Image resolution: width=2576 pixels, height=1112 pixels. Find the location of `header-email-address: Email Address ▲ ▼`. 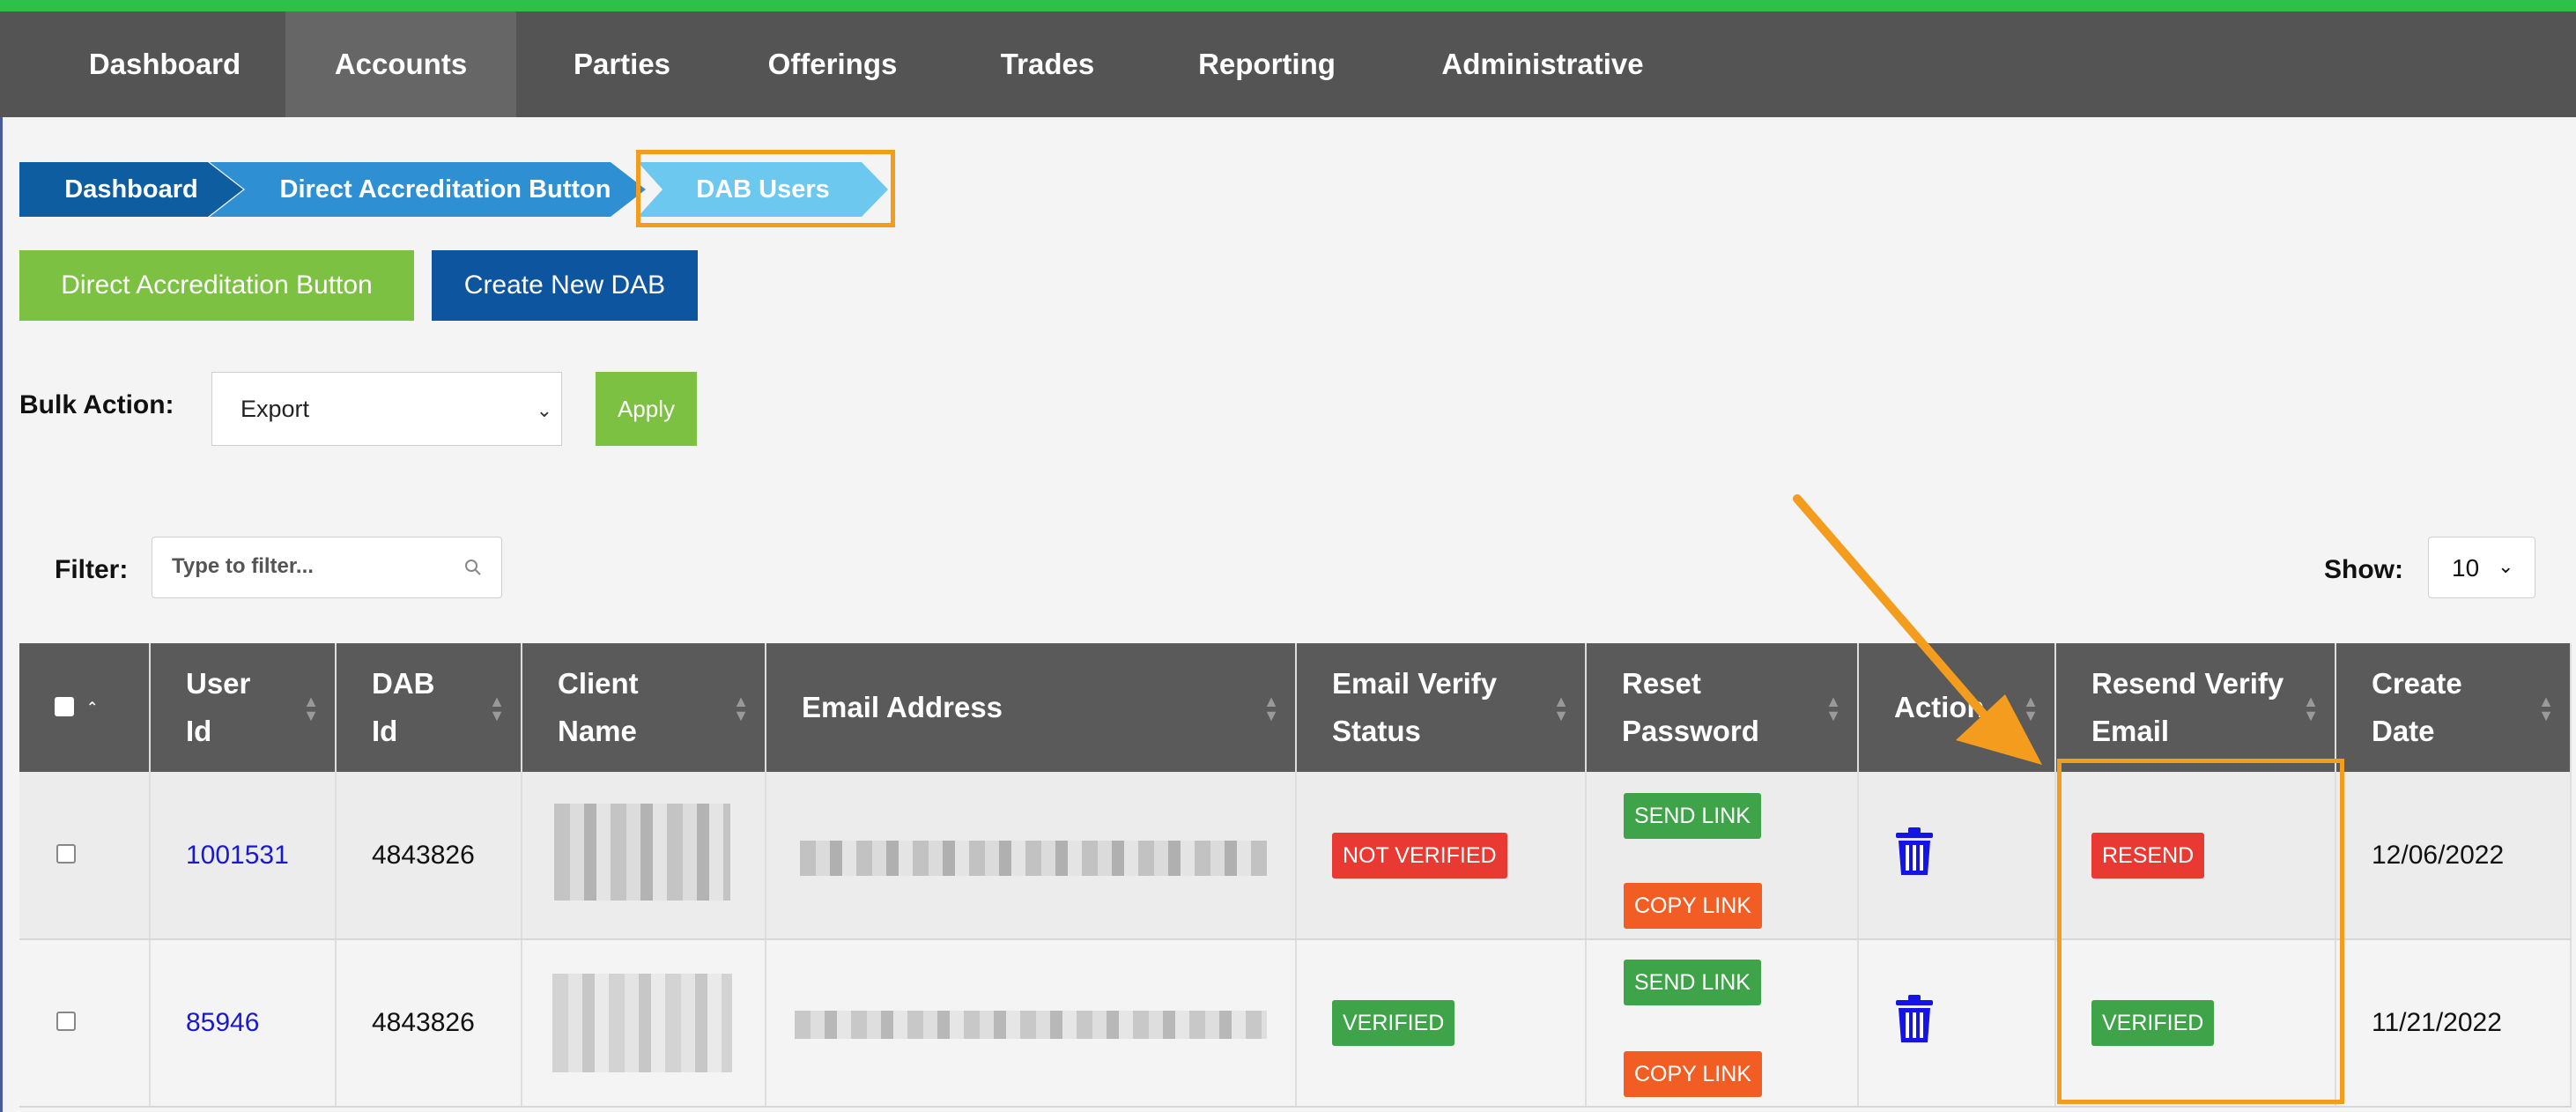

header-email-address: Email Address ▲ ▼ is located at coordinates (1032, 708).